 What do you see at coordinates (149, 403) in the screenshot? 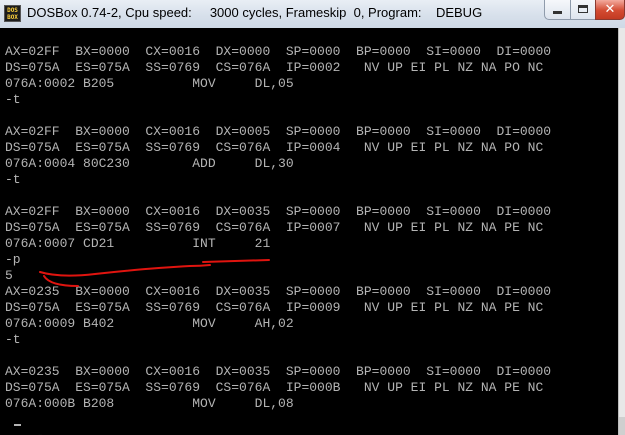
I see `console-line: 076A:000B B208 MOV DL,08` at bounding box center [149, 403].